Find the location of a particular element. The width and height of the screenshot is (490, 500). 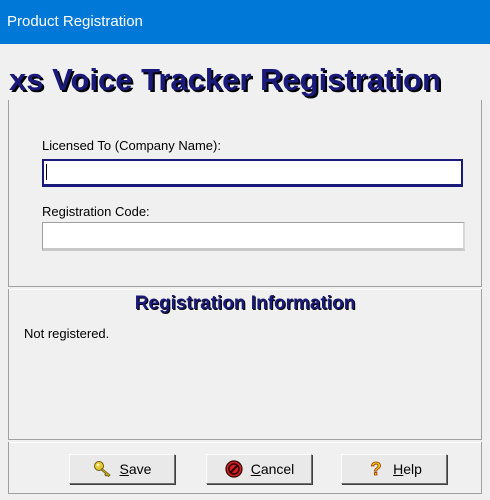

licensed-to-input is located at coordinates (252, 173).